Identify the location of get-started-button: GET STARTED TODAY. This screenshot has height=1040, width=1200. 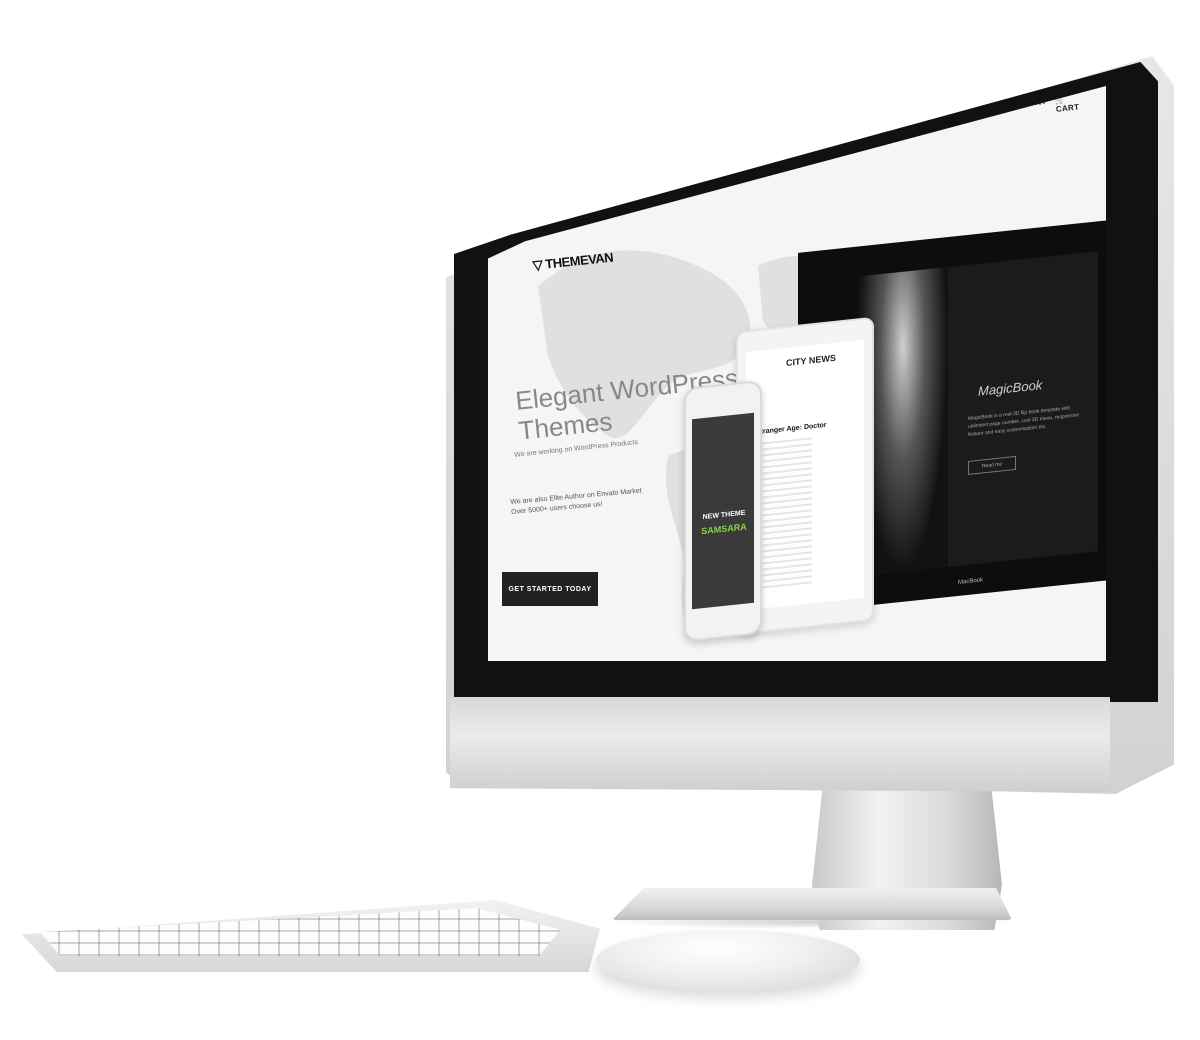
(550, 589).